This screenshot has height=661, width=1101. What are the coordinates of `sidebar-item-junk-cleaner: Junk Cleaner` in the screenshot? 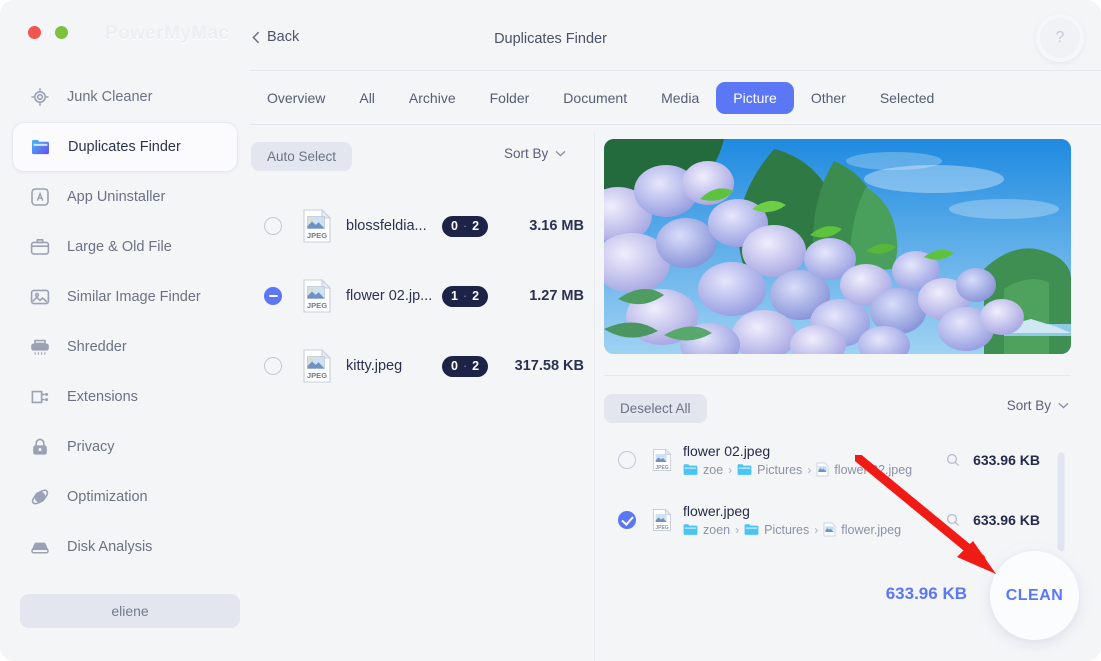 It's located at (125, 97).